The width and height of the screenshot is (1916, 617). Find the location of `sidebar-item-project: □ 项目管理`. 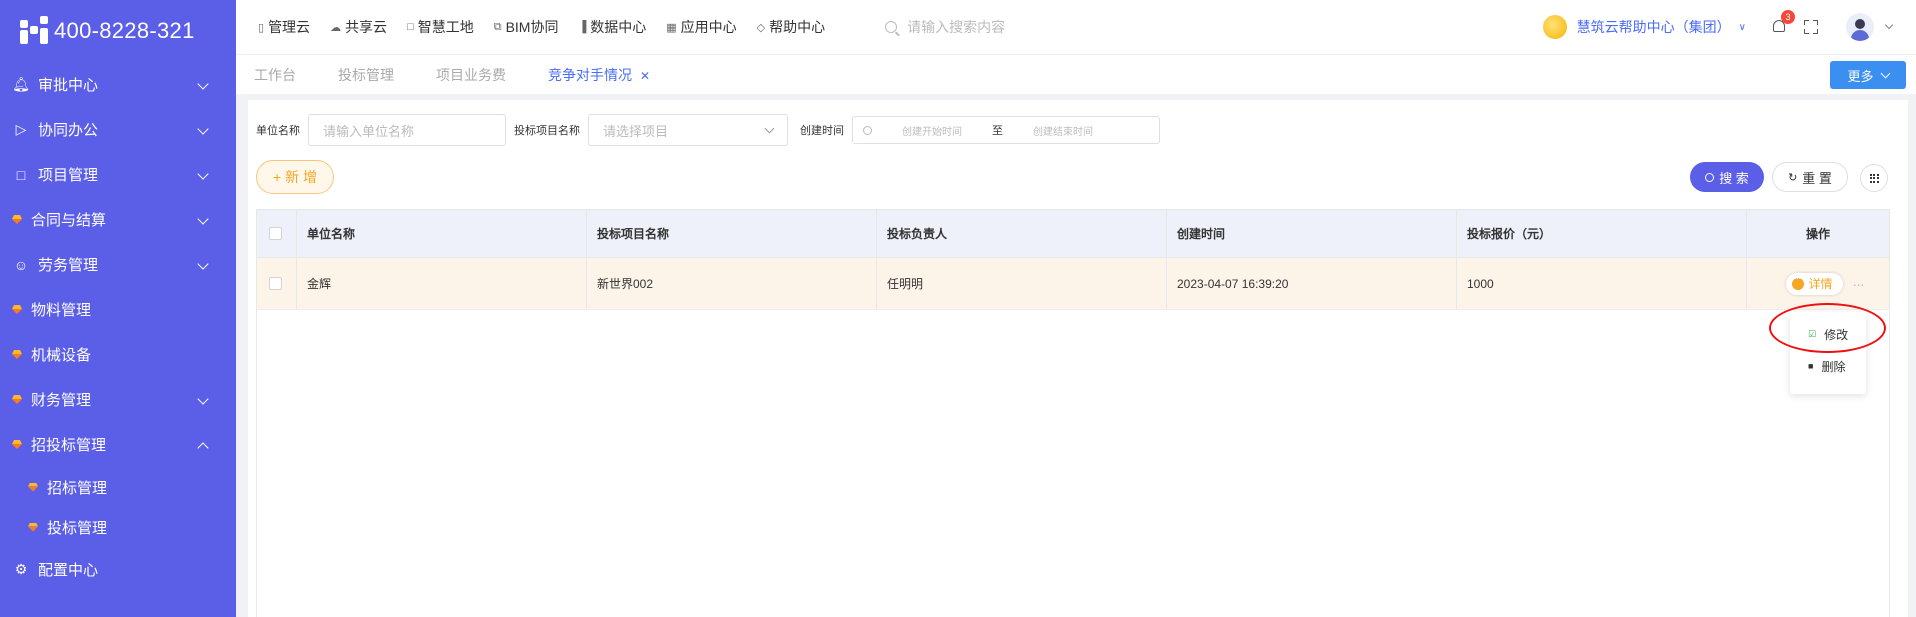

sidebar-item-project: □ 项目管理 is located at coordinates (118, 174).